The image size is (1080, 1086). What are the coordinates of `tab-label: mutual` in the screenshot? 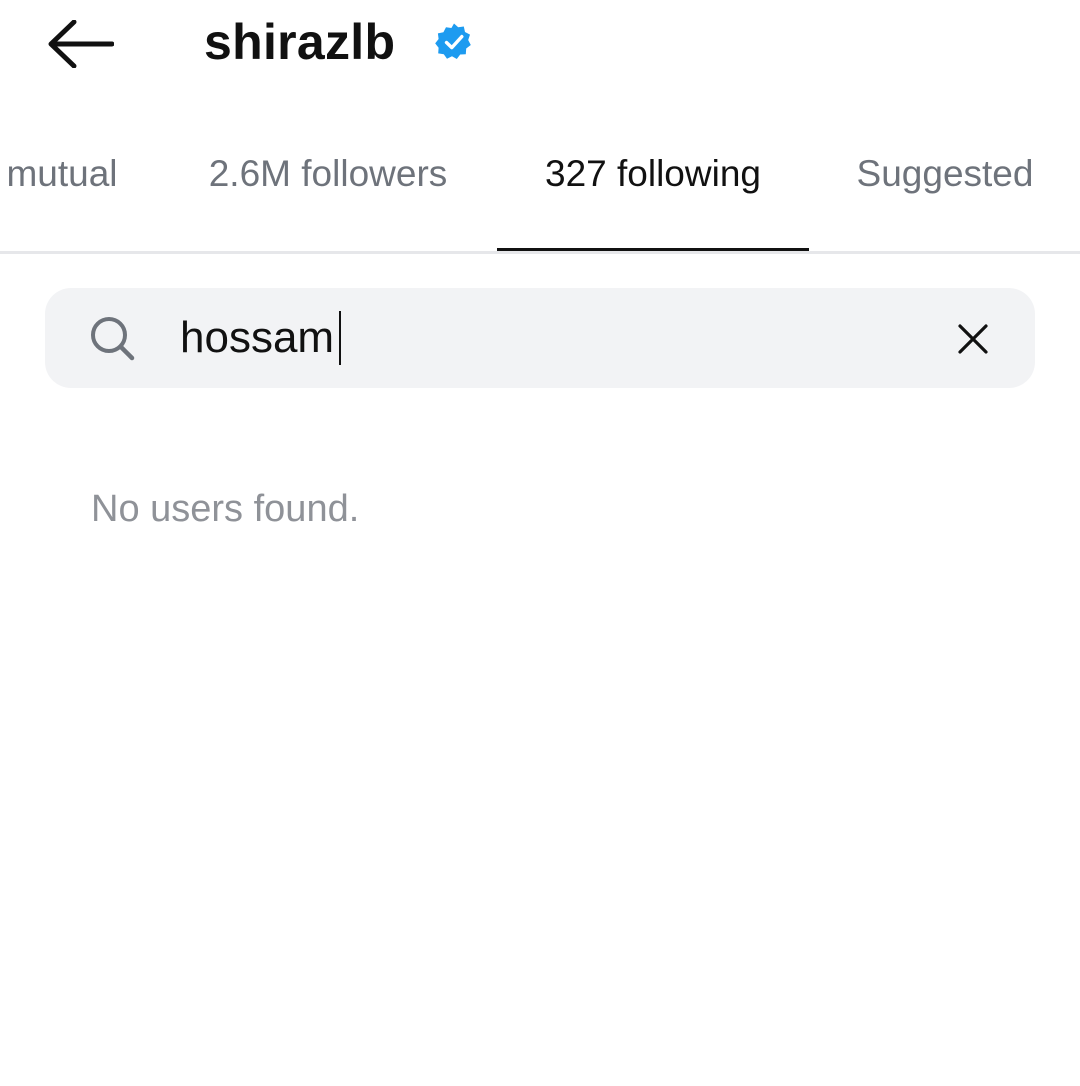 It's located at (62, 173).